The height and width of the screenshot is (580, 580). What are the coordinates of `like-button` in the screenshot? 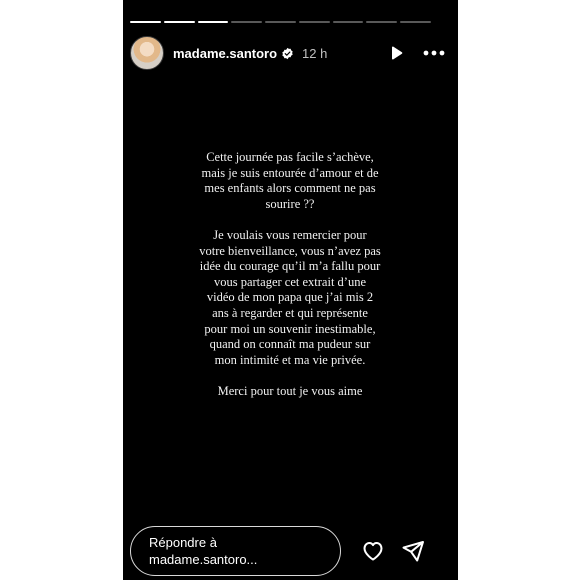 It's located at (373, 551).